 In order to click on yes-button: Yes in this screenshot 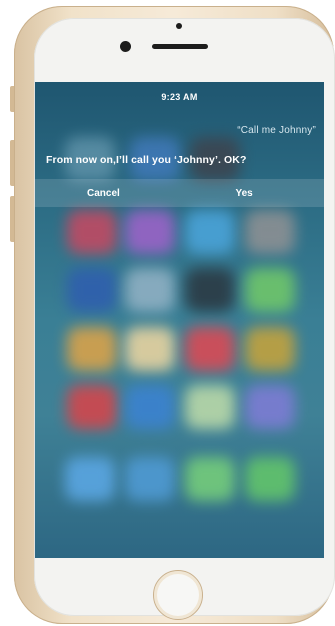, I will do `click(250, 193)`.